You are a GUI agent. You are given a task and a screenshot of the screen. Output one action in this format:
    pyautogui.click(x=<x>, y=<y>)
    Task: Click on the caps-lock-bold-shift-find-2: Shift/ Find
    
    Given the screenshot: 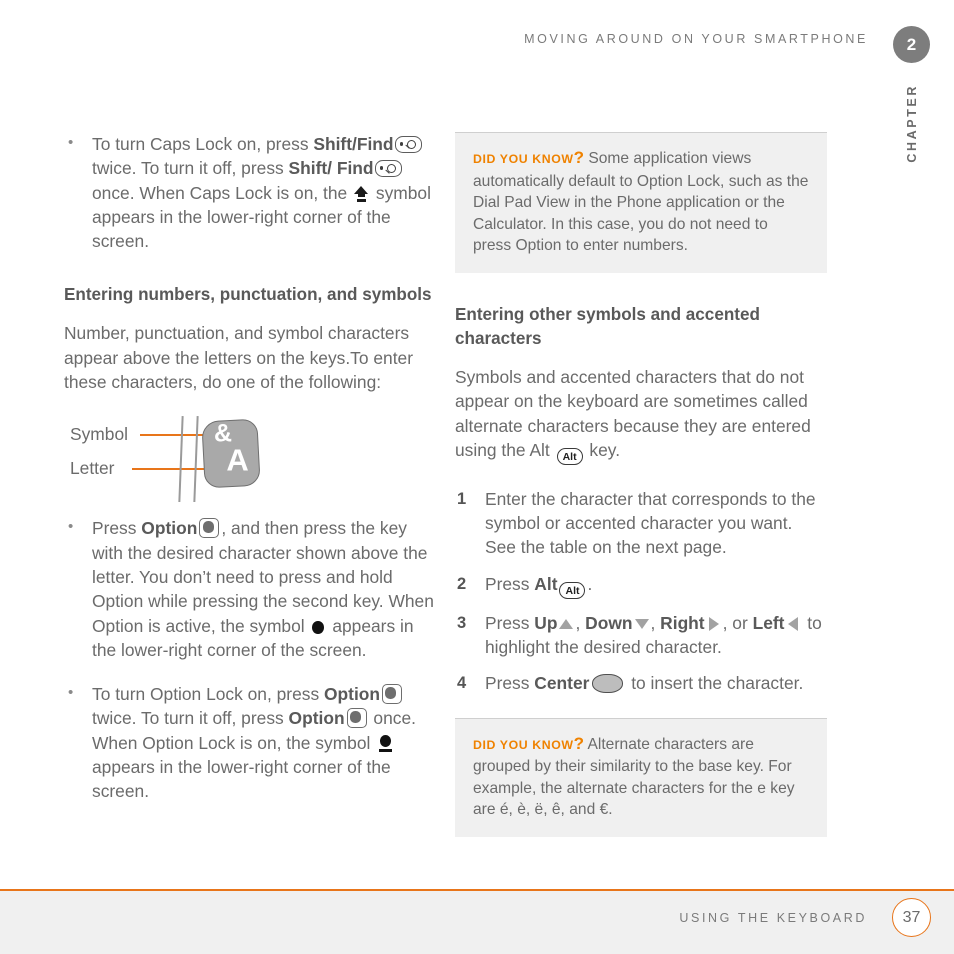 What is the action you would take?
    pyautogui.click(x=331, y=168)
    